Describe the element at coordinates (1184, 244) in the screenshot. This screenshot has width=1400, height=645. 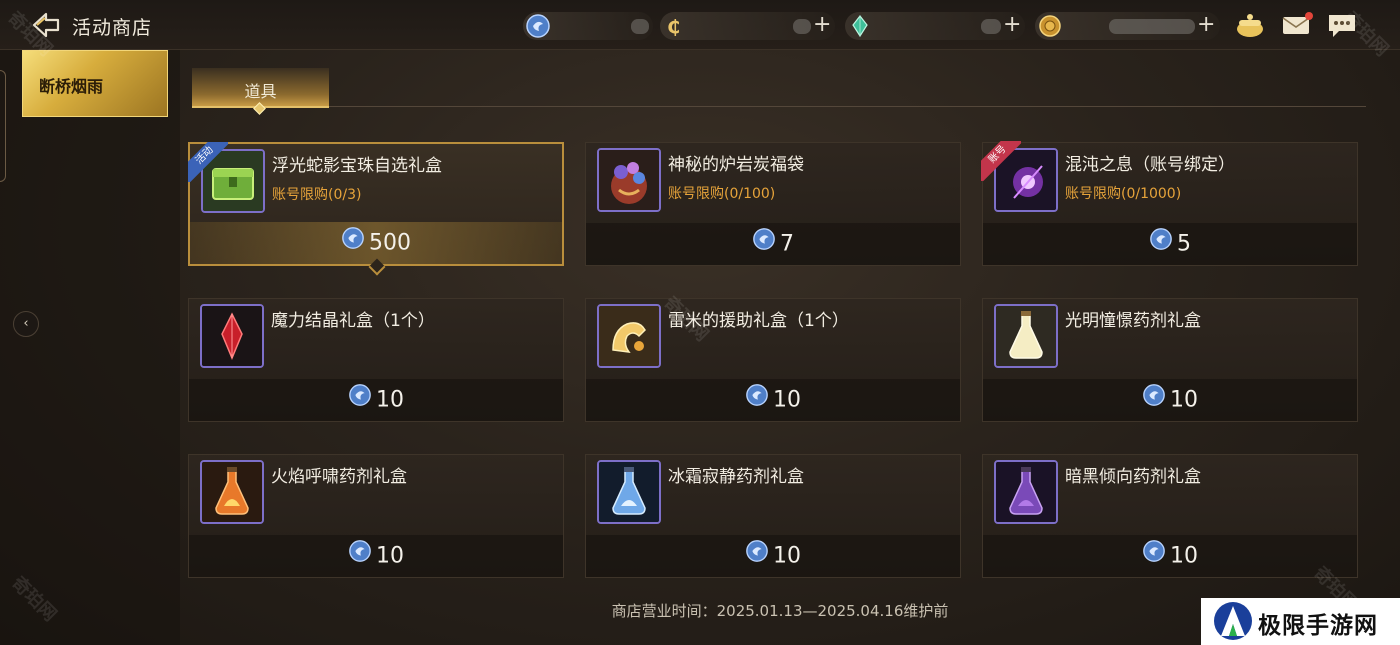
I see `price-value: 5` at that location.